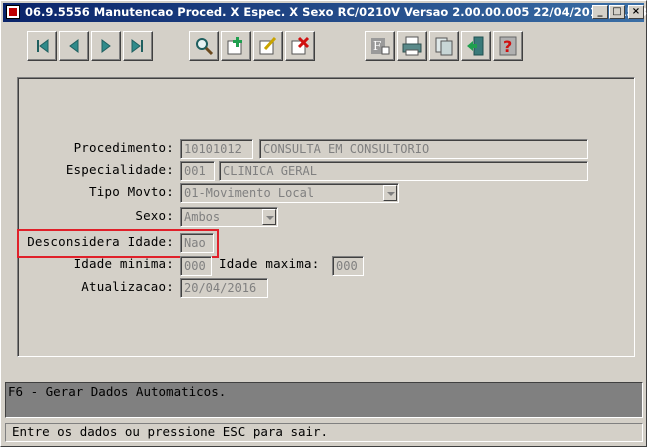 This screenshot has width=647, height=447. I want to click on search-button, so click(204, 46).